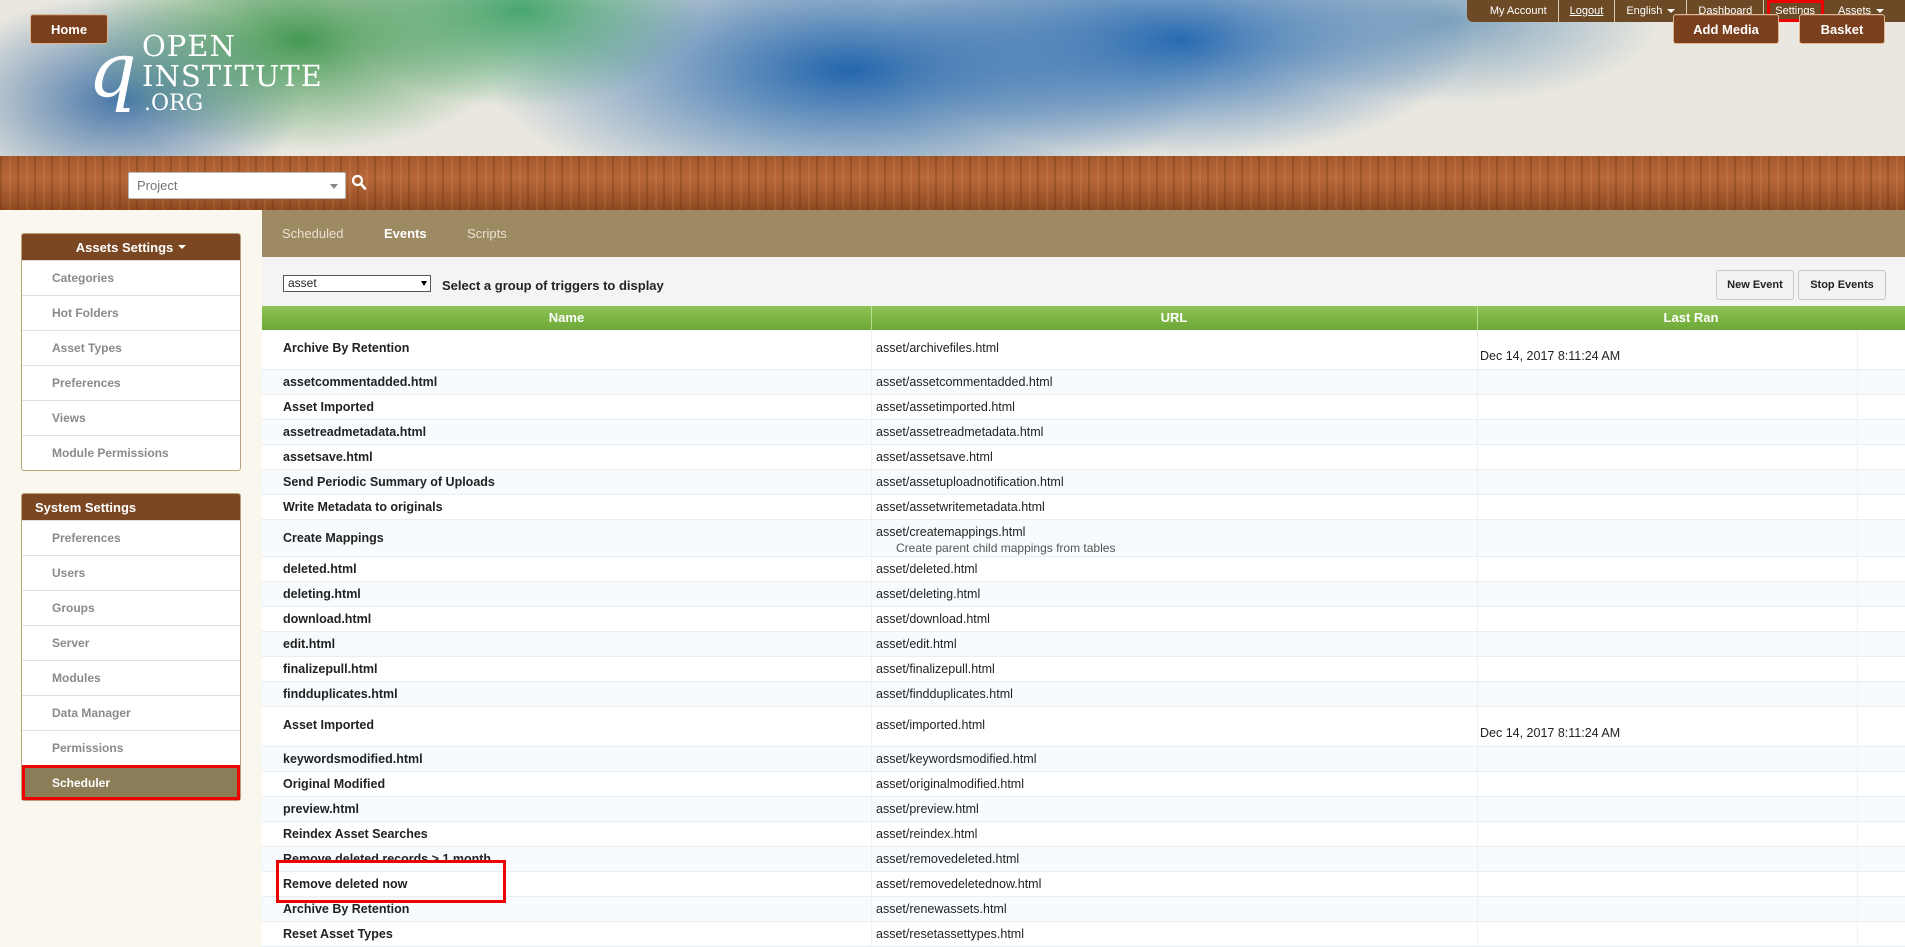  I want to click on event-name: Write Metadata to originals, so click(363, 507).